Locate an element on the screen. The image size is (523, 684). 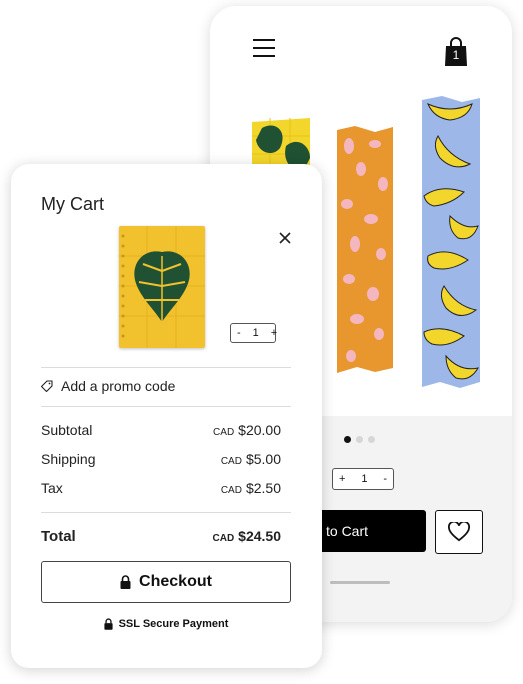
shopping-bag-icon: 1 is located at coordinates (456, 51).